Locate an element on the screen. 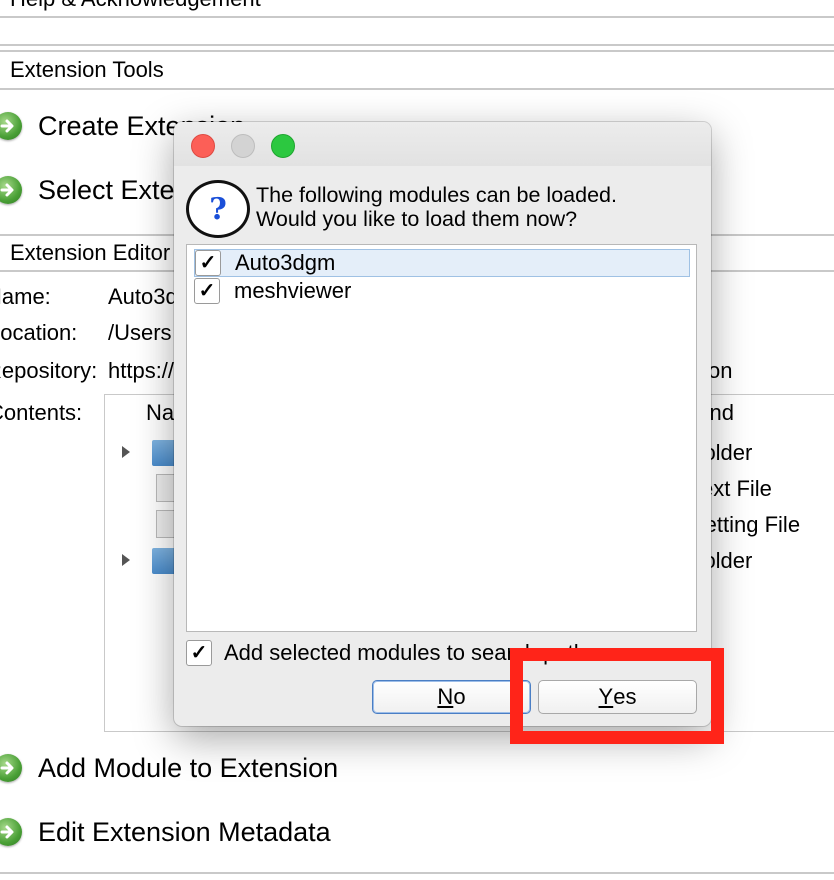 The image size is (834, 880). message-line-1: The following modules can be loaded. is located at coordinates (436, 195).